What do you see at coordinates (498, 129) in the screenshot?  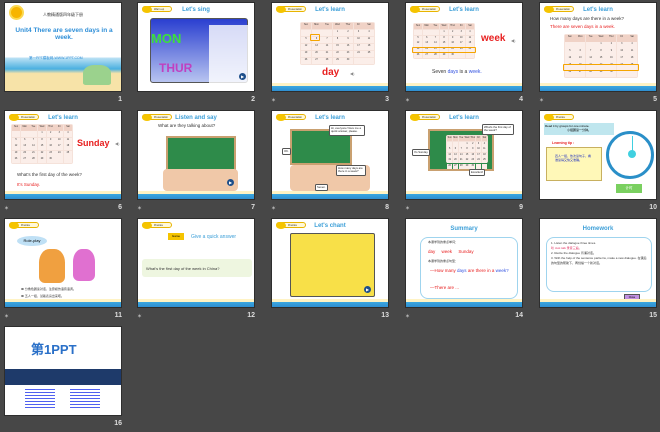 I see `speech-bubble: What's the first day of the week?` at bounding box center [498, 129].